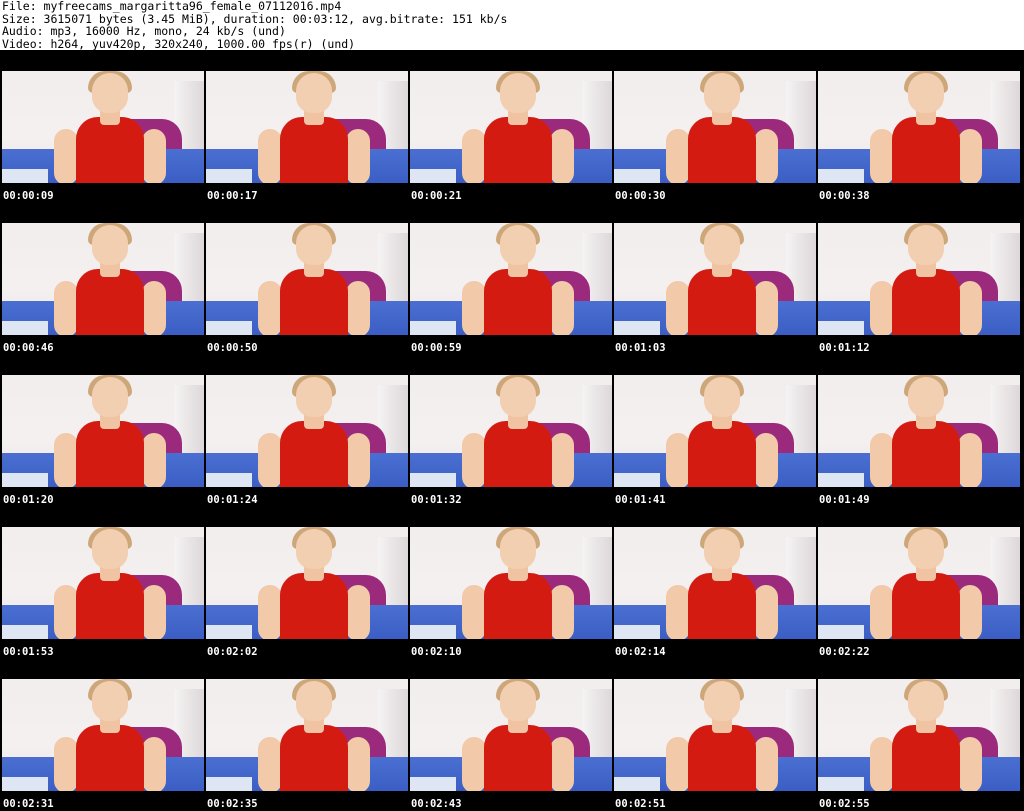 The width and height of the screenshot is (1024, 811). What do you see at coordinates (640, 804) in the screenshot?
I see `timestamp-label: 00:02:51` at bounding box center [640, 804].